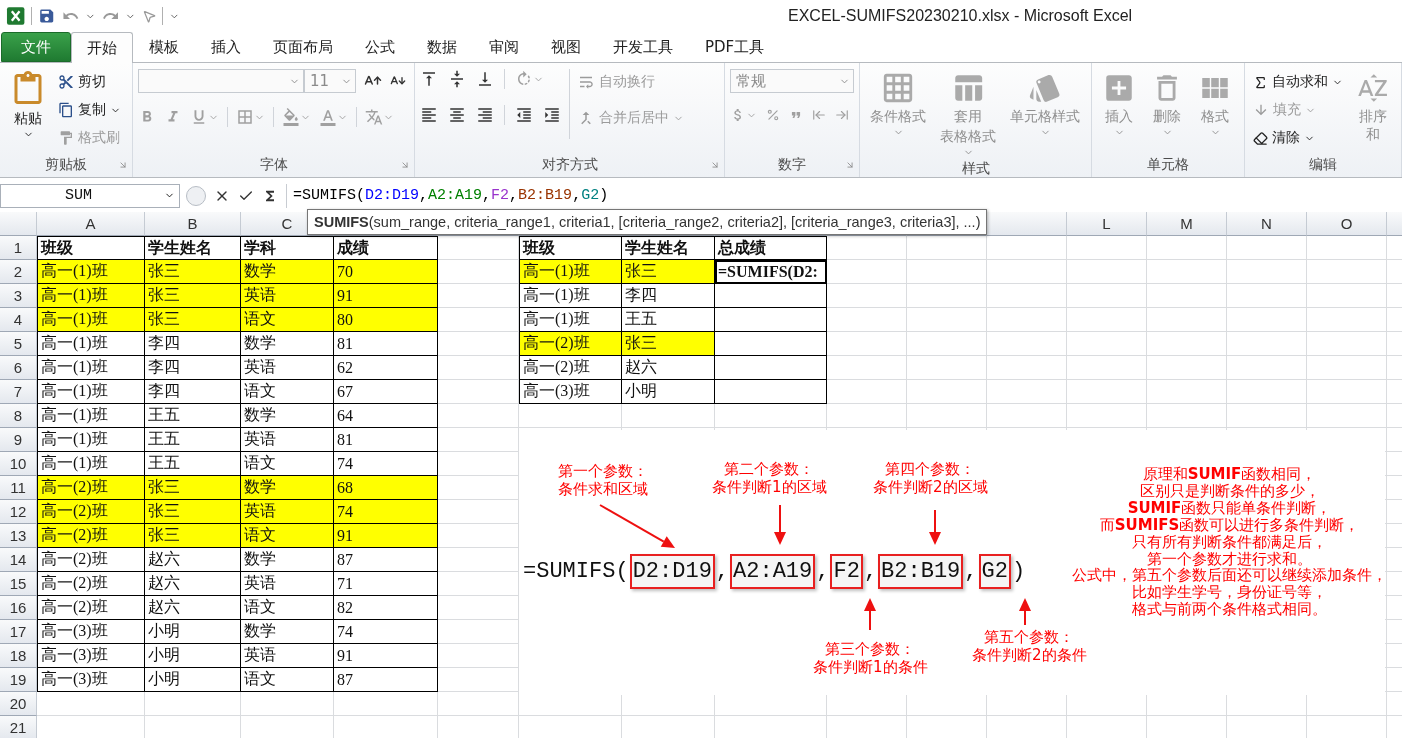  What do you see at coordinates (18, 320) in the screenshot?
I see `row-number: 4` at bounding box center [18, 320].